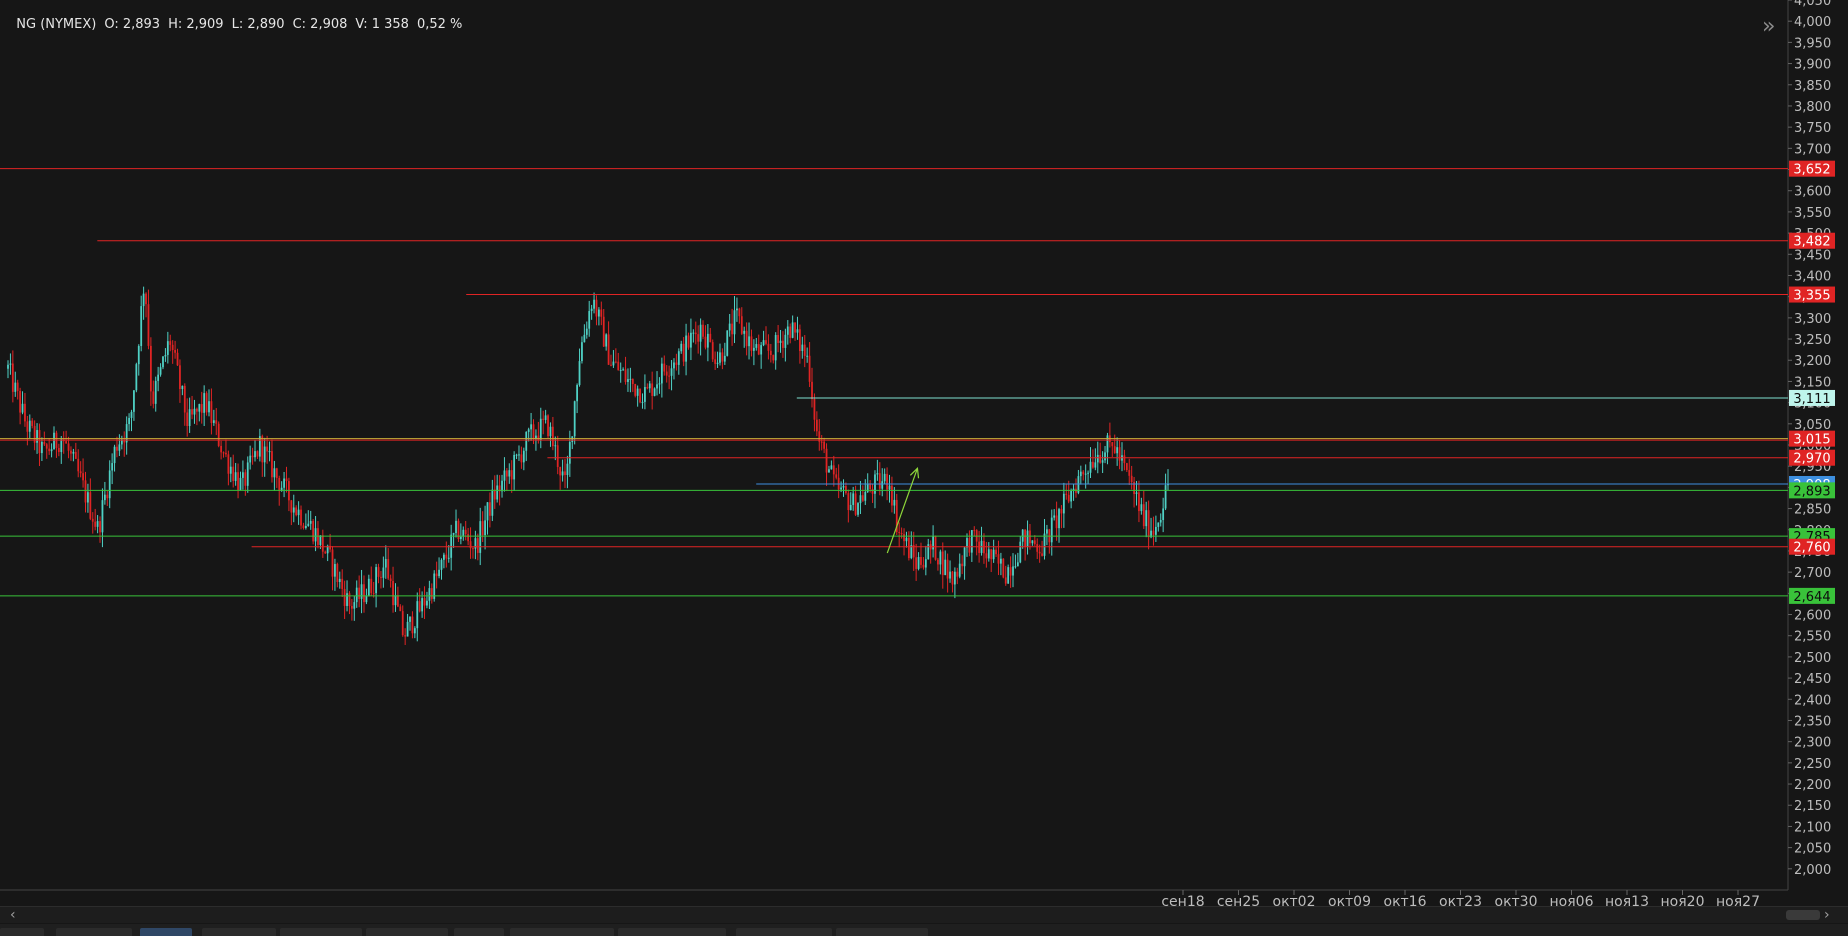 The height and width of the screenshot is (936, 1848). I want to click on scroll-thumb, so click(1803, 915).